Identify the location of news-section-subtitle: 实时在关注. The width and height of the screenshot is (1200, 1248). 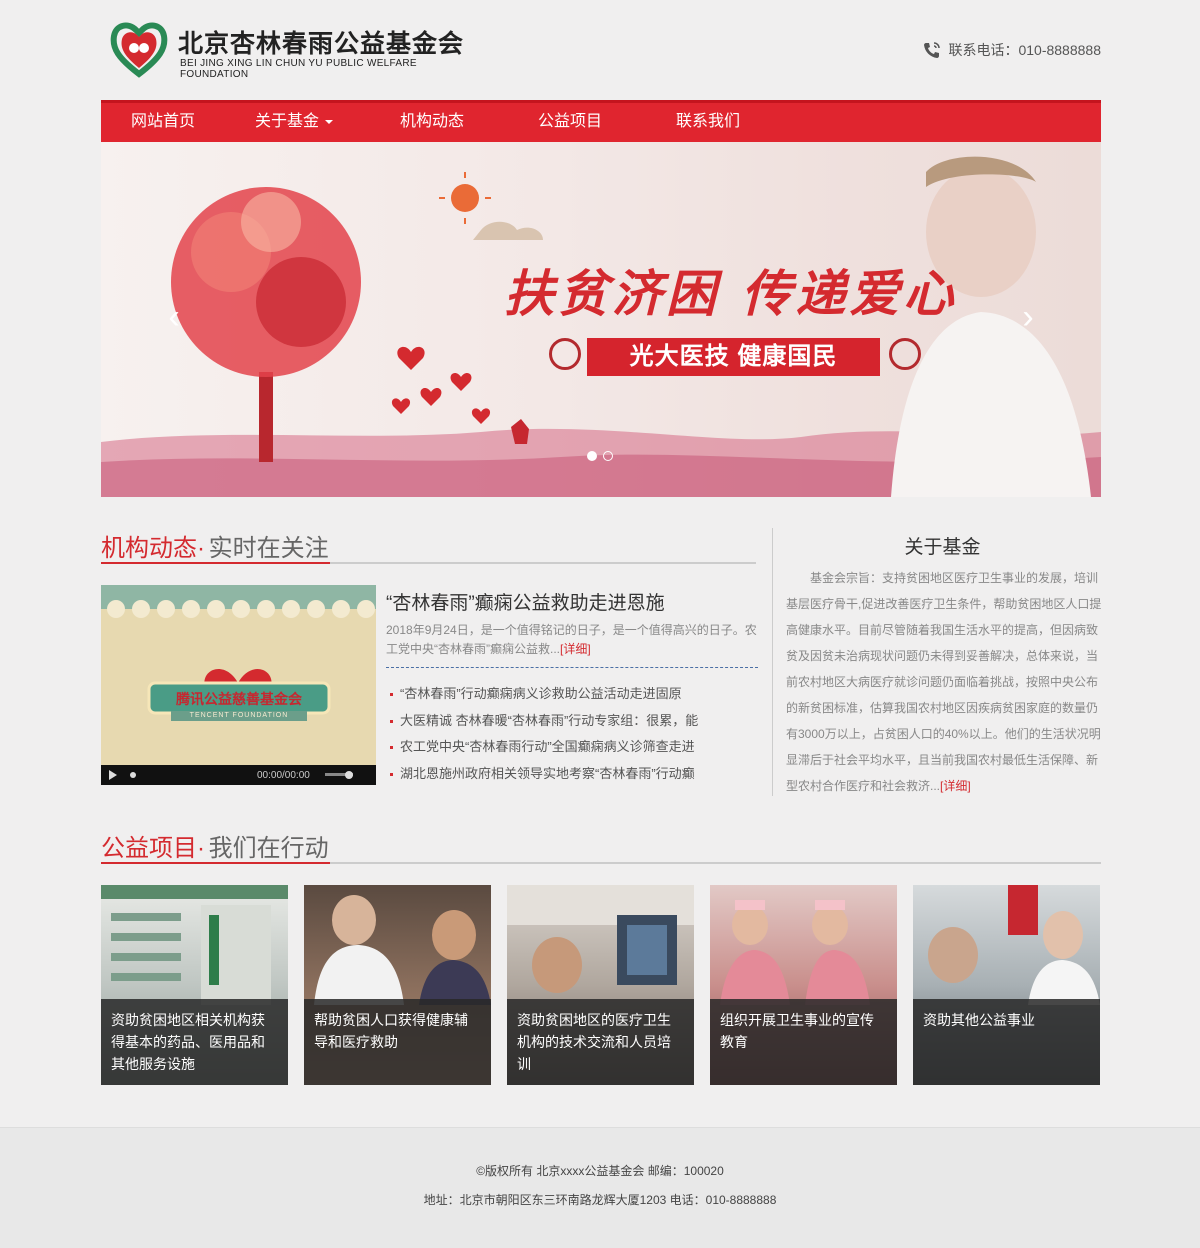
(268, 548).